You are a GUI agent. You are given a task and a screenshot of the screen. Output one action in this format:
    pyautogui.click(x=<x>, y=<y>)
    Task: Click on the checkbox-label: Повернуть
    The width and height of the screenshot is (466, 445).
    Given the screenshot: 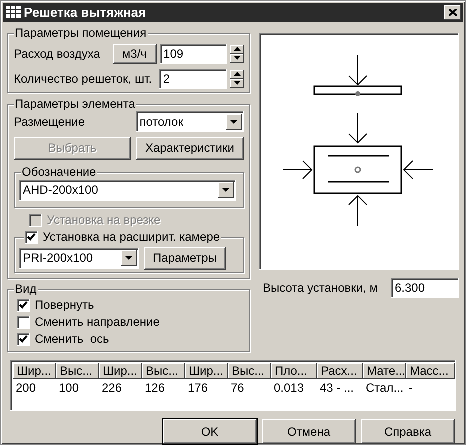 What is the action you would take?
    pyautogui.click(x=64, y=305)
    